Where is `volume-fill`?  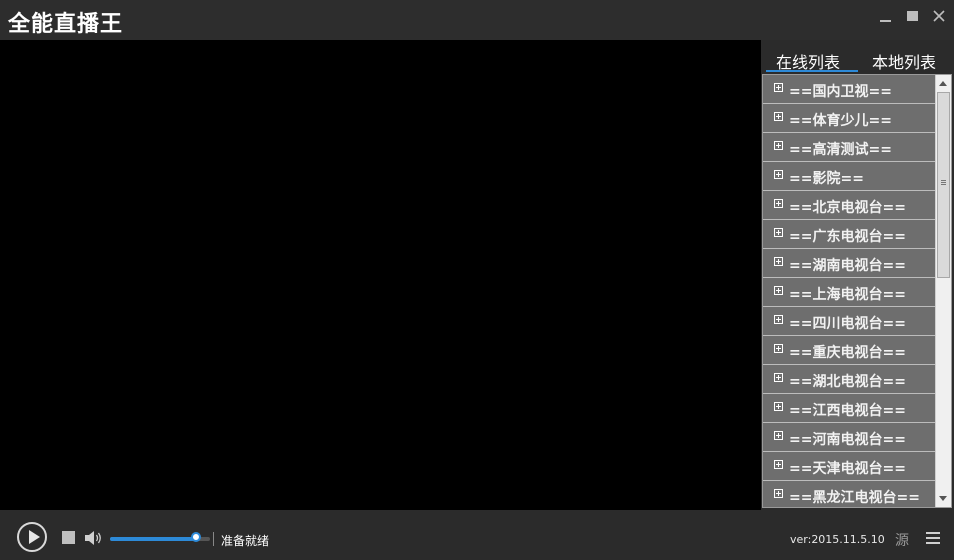 volume-fill is located at coordinates (153, 539).